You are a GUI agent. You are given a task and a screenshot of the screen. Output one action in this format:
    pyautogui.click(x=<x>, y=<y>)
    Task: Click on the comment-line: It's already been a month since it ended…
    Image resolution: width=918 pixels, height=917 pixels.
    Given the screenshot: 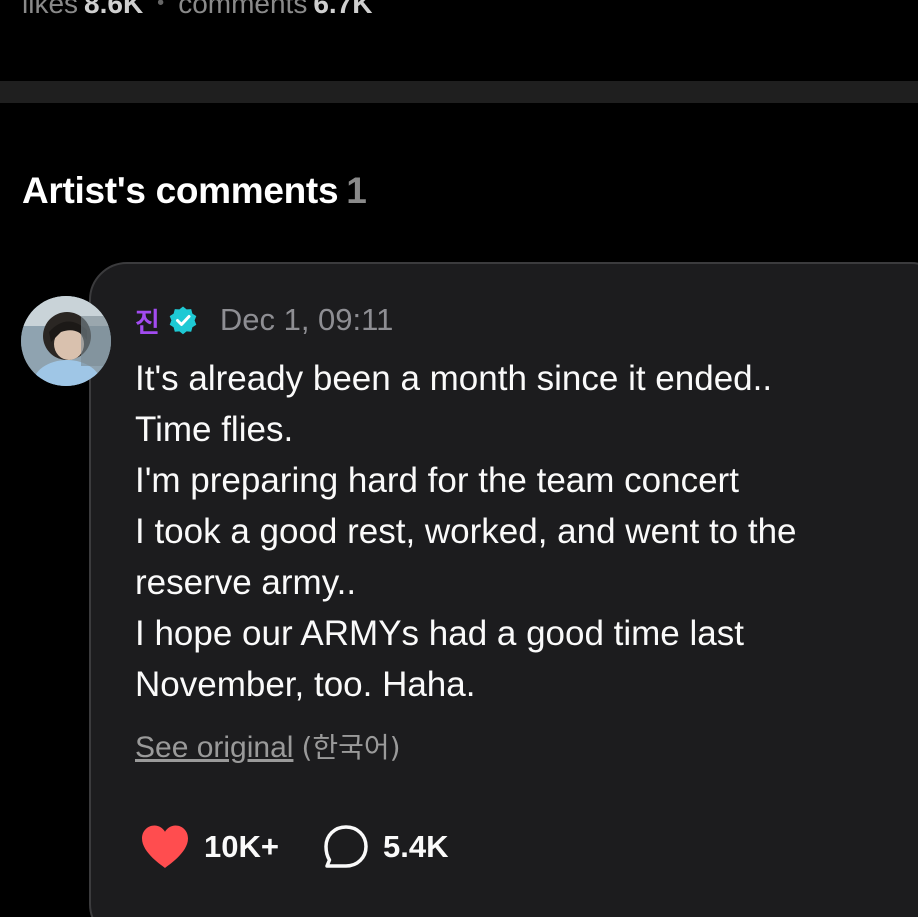 What is the action you would take?
    pyautogui.click(x=454, y=378)
    